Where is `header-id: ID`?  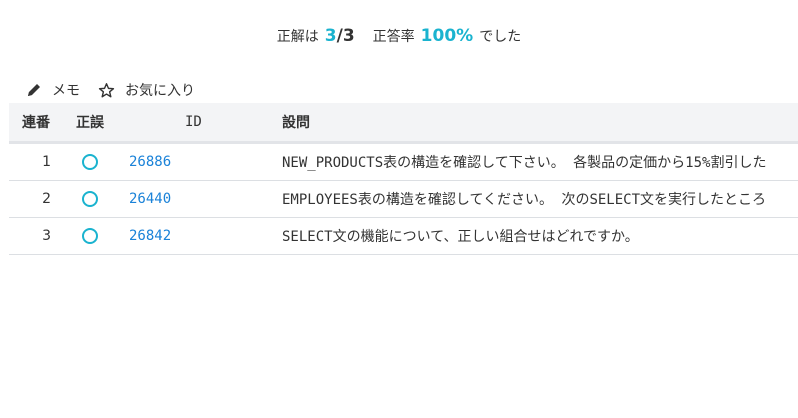 header-id: ID is located at coordinates (193, 122).